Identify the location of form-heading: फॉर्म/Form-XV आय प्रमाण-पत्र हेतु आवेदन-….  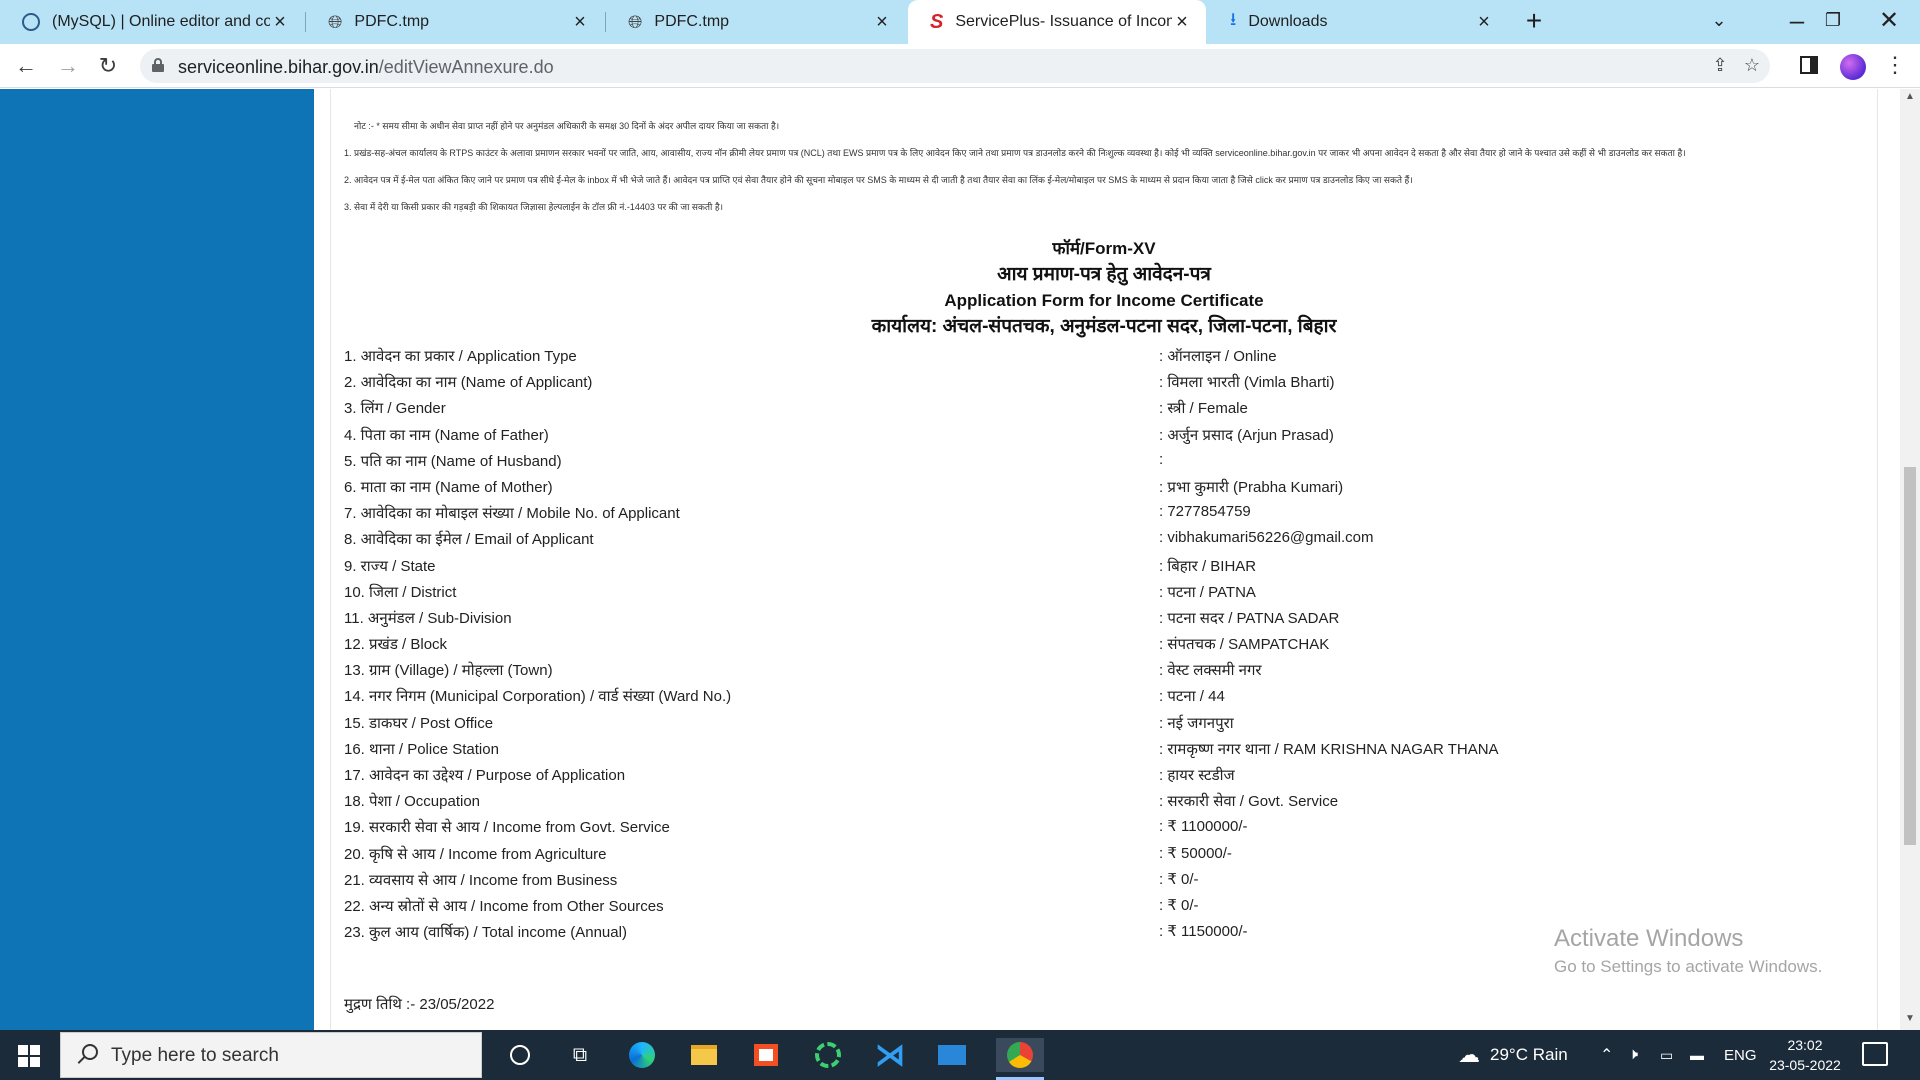
(1104, 288).